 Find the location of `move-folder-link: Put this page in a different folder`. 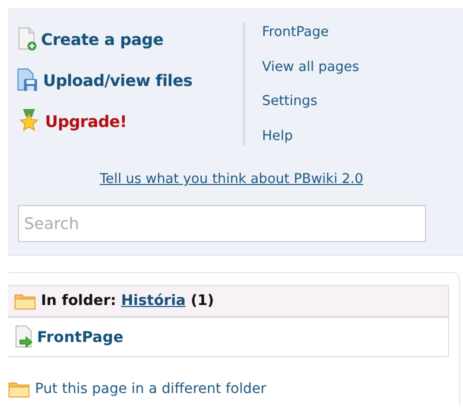

move-folder-link: Put this page in a different folder is located at coordinates (150, 389).